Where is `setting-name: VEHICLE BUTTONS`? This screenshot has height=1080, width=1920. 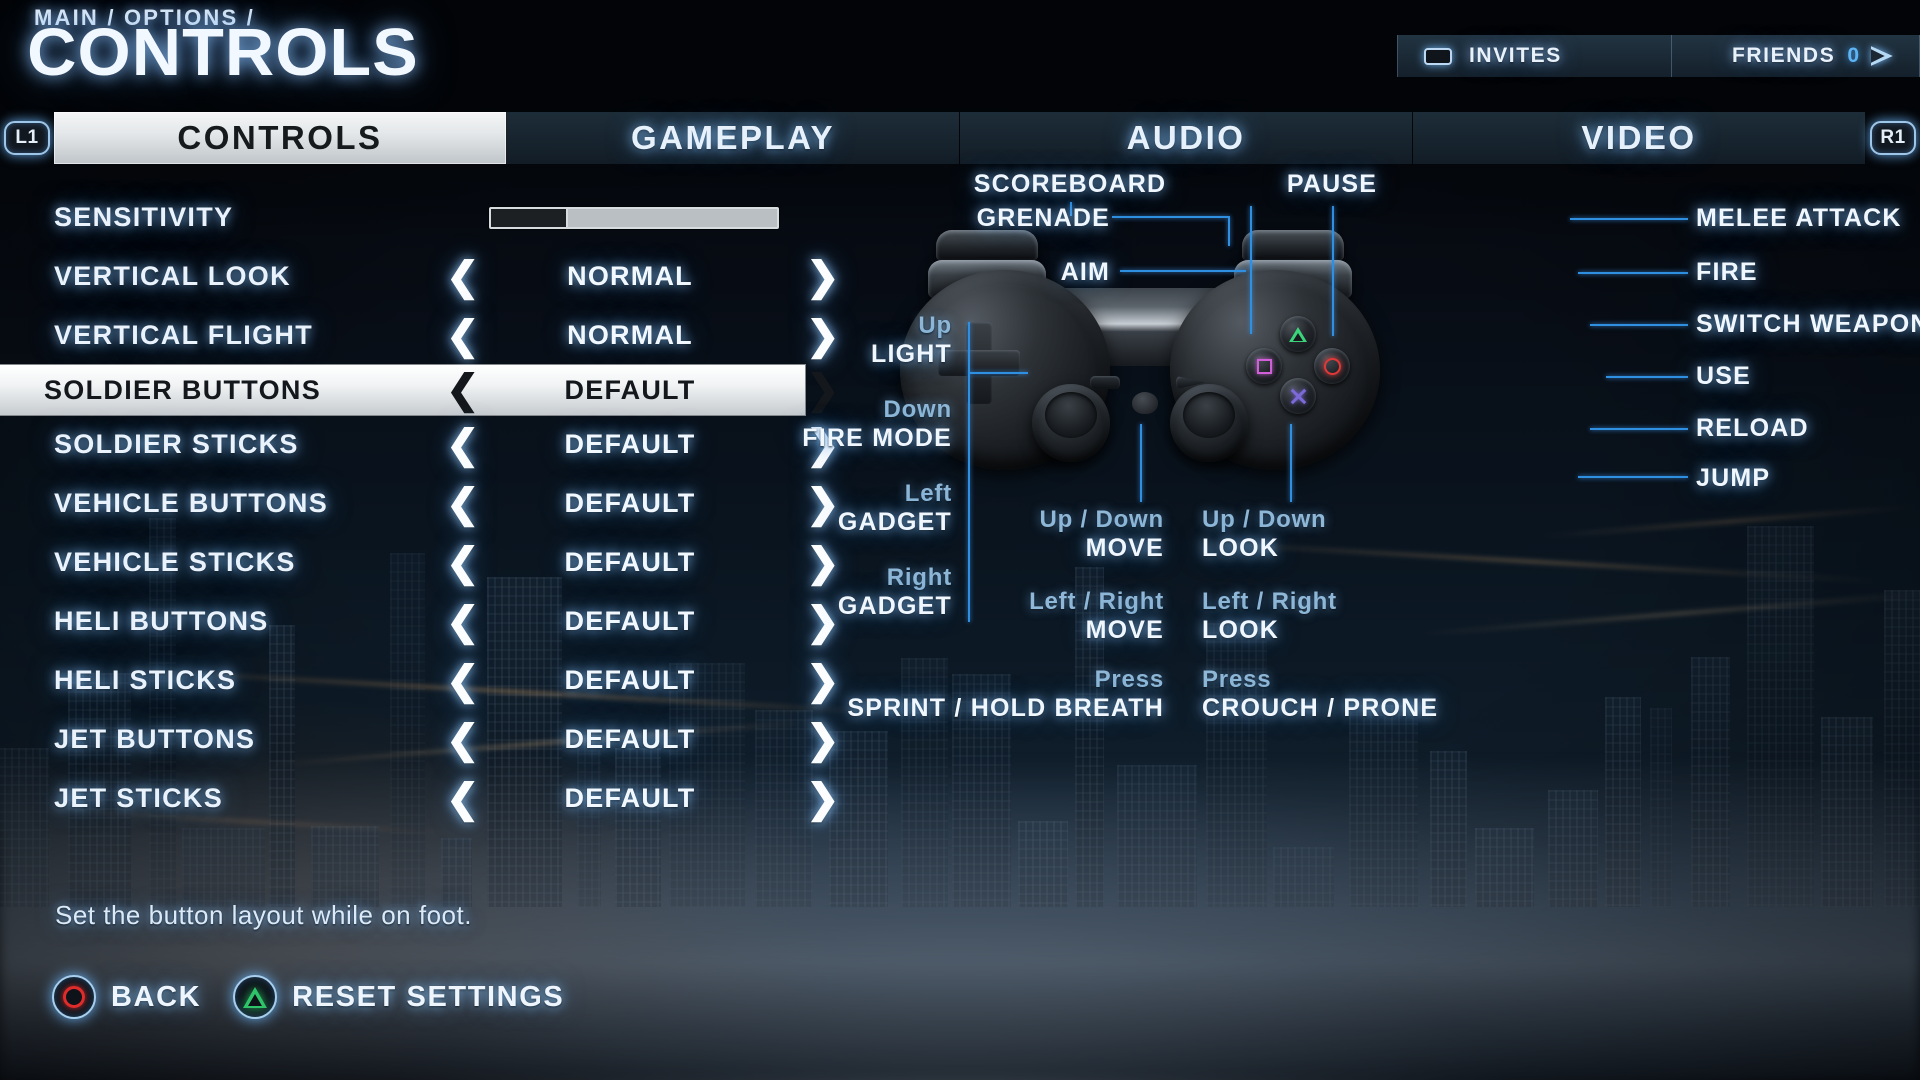
setting-name: VEHICLE BUTTONS is located at coordinates (191, 503).